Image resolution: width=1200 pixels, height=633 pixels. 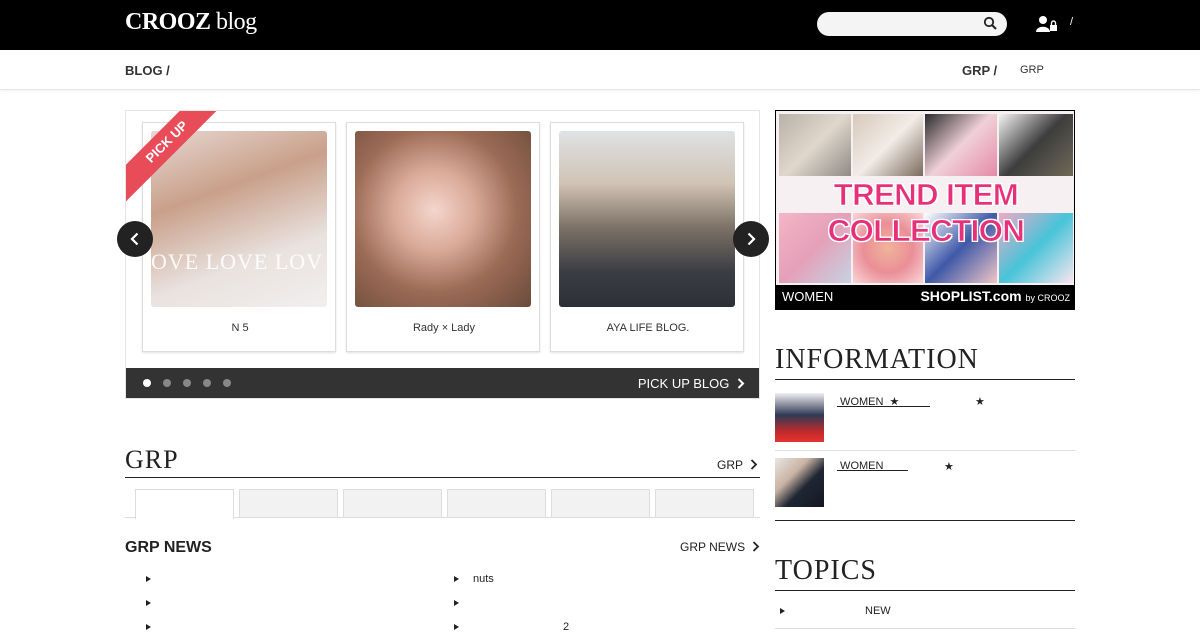 I want to click on pickup-card: AYA LIFE BLOG., so click(x=647, y=237).